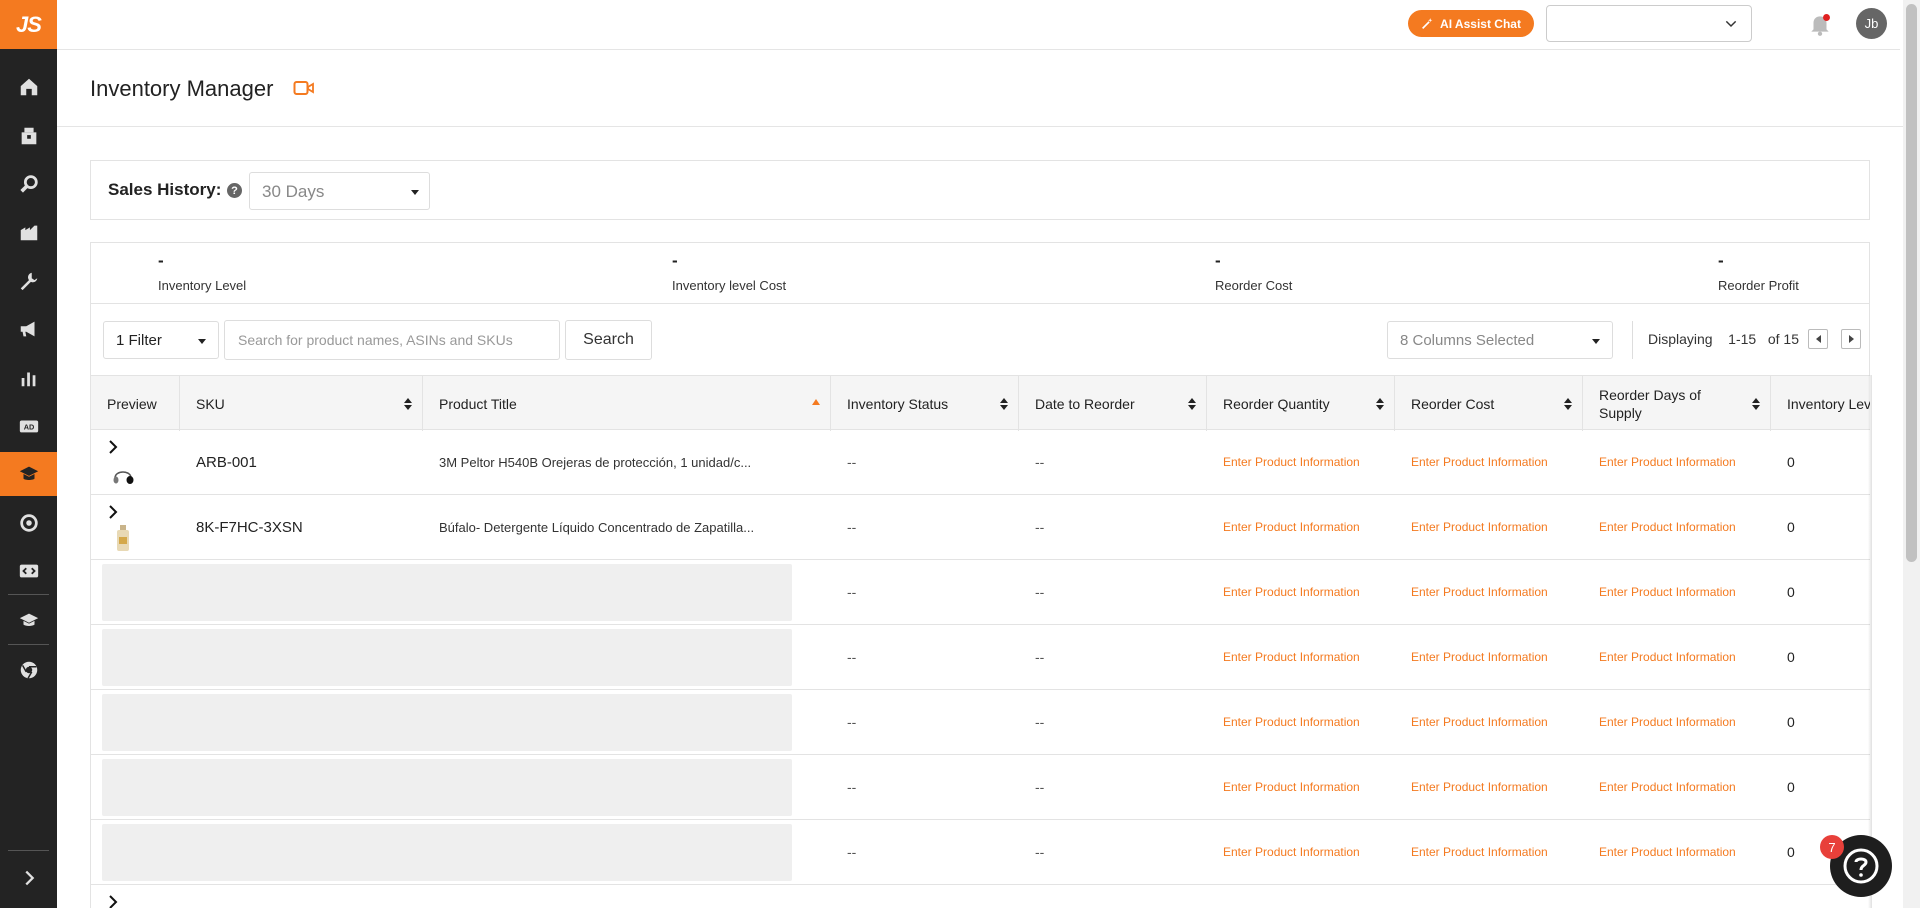 The height and width of the screenshot is (908, 1920). Describe the element at coordinates (1871, 23) in the screenshot. I see `user-avatar: Jb` at that location.